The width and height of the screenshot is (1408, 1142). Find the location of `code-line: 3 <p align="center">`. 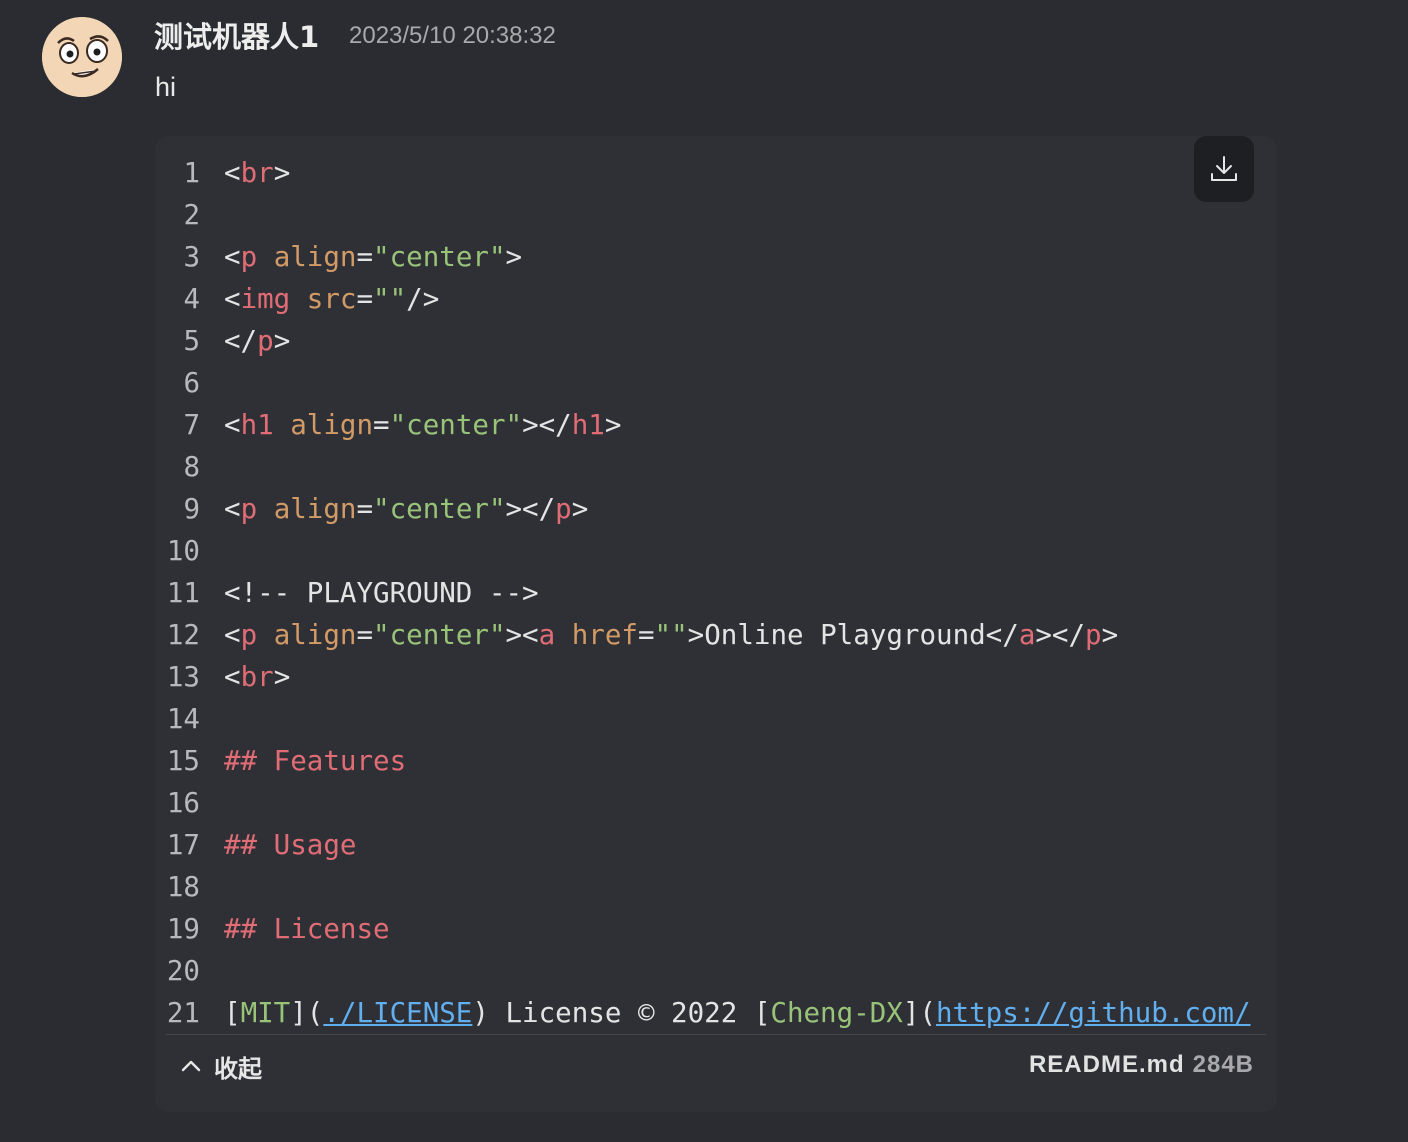

code-line: 3 <p align="center"> is located at coordinates (716, 257).